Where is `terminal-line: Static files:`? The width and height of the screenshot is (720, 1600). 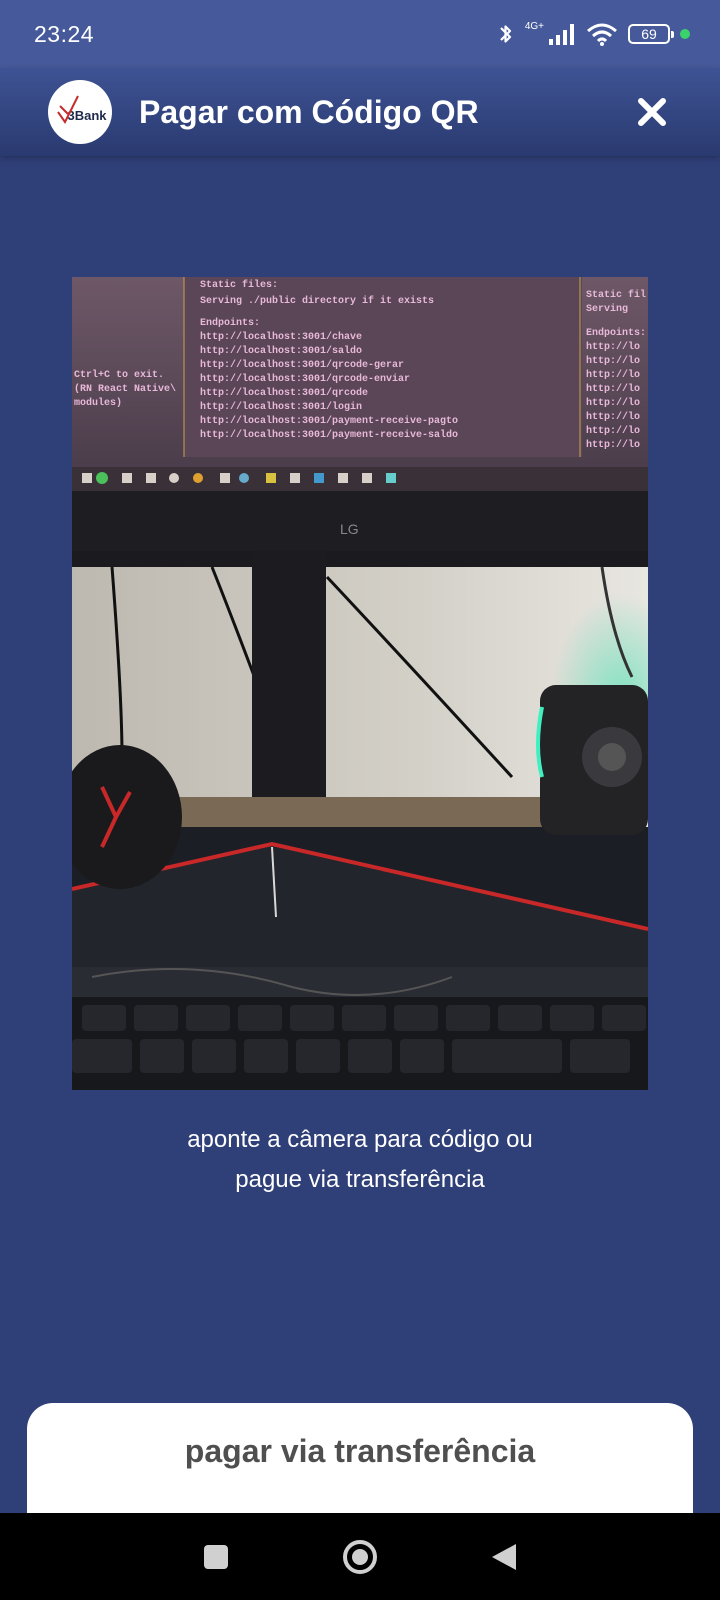 terminal-line: Static files: is located at coordinates (239, 285).